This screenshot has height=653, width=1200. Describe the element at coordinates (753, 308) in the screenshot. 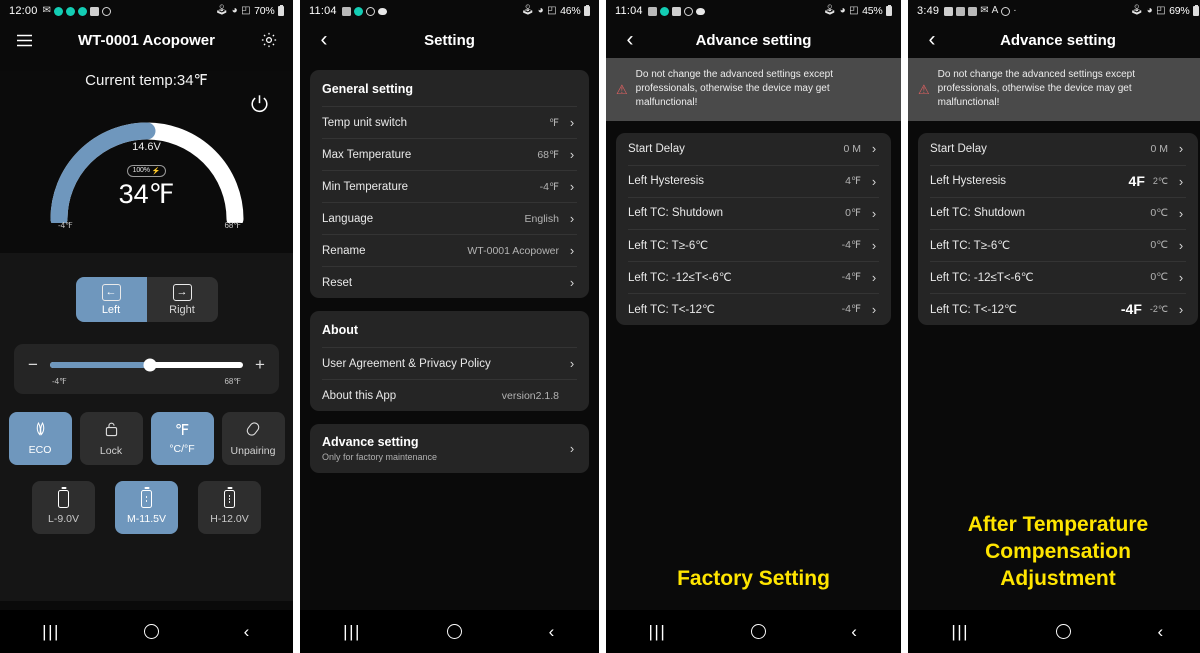

I see `row-left-tc-lt-minus12: Left TC: T<-12℃ -4℉ ›` at that location.